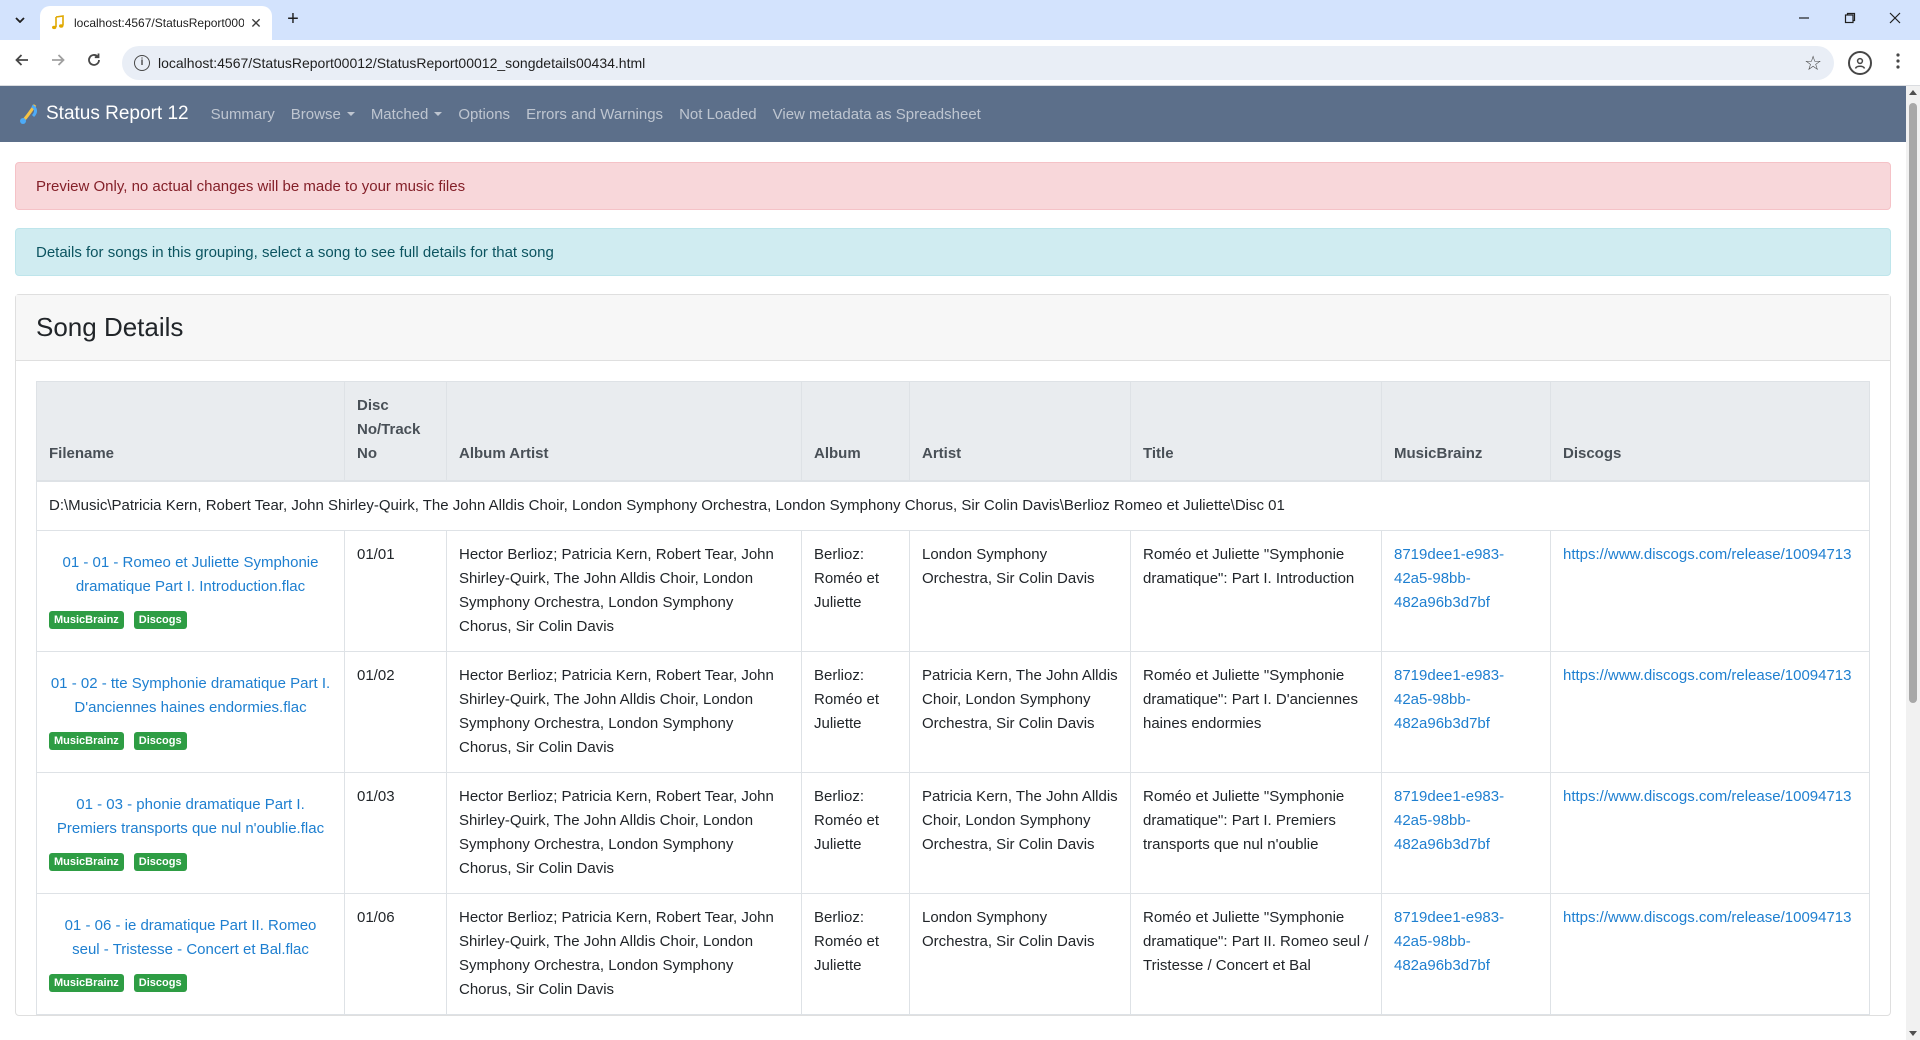 This screenshot has width=1920, height=1040. Describe the element at coordinates (1850, 20) in the screenshot. I see `restore-icon` at that location.